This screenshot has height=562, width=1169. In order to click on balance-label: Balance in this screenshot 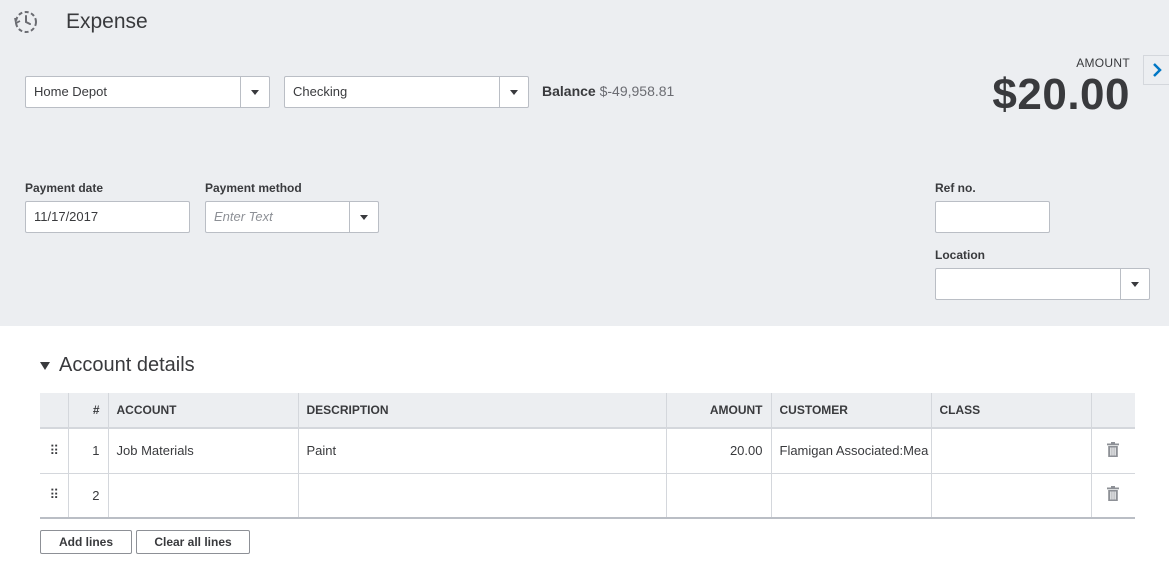, I will do `click(569, 91)`.